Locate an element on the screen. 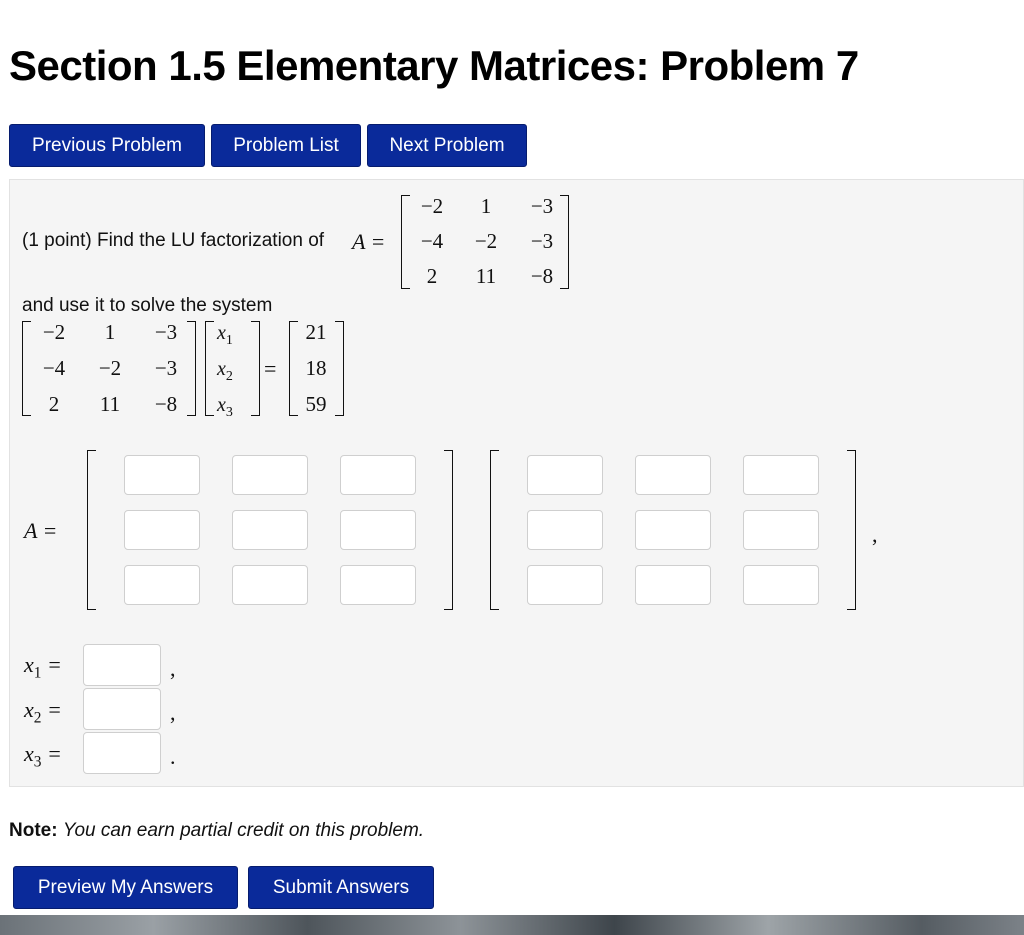 Image resolution: width=1024 pixels, height=935 pixels. matrix-a-cell: −4 is located at coordinates (432, 241).